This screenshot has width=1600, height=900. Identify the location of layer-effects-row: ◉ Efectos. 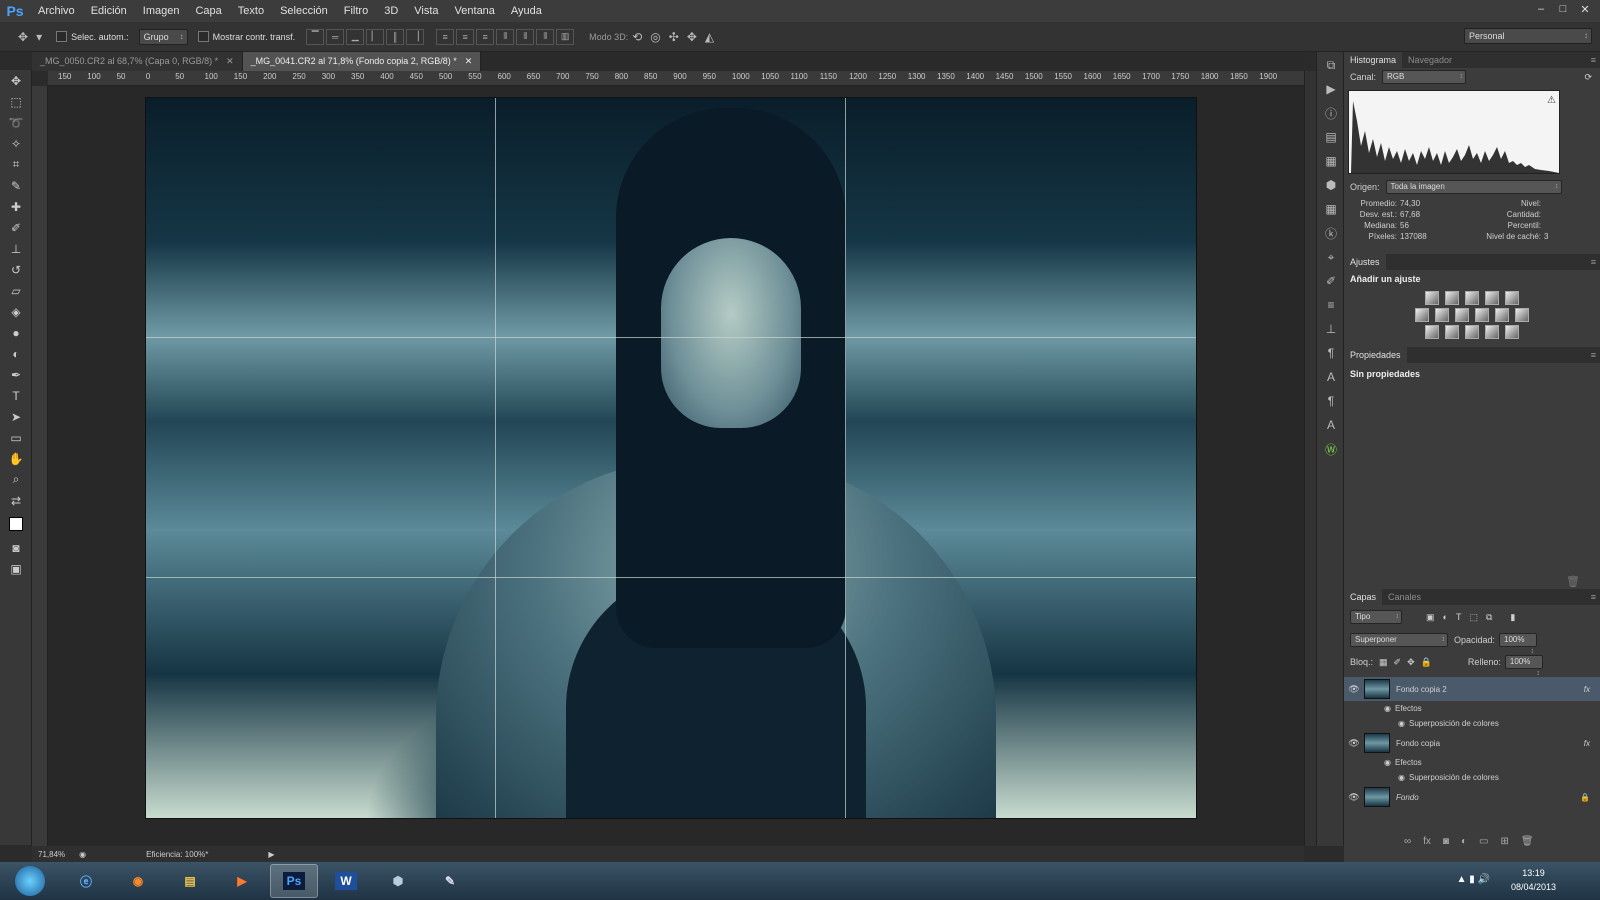
(1472, 708).